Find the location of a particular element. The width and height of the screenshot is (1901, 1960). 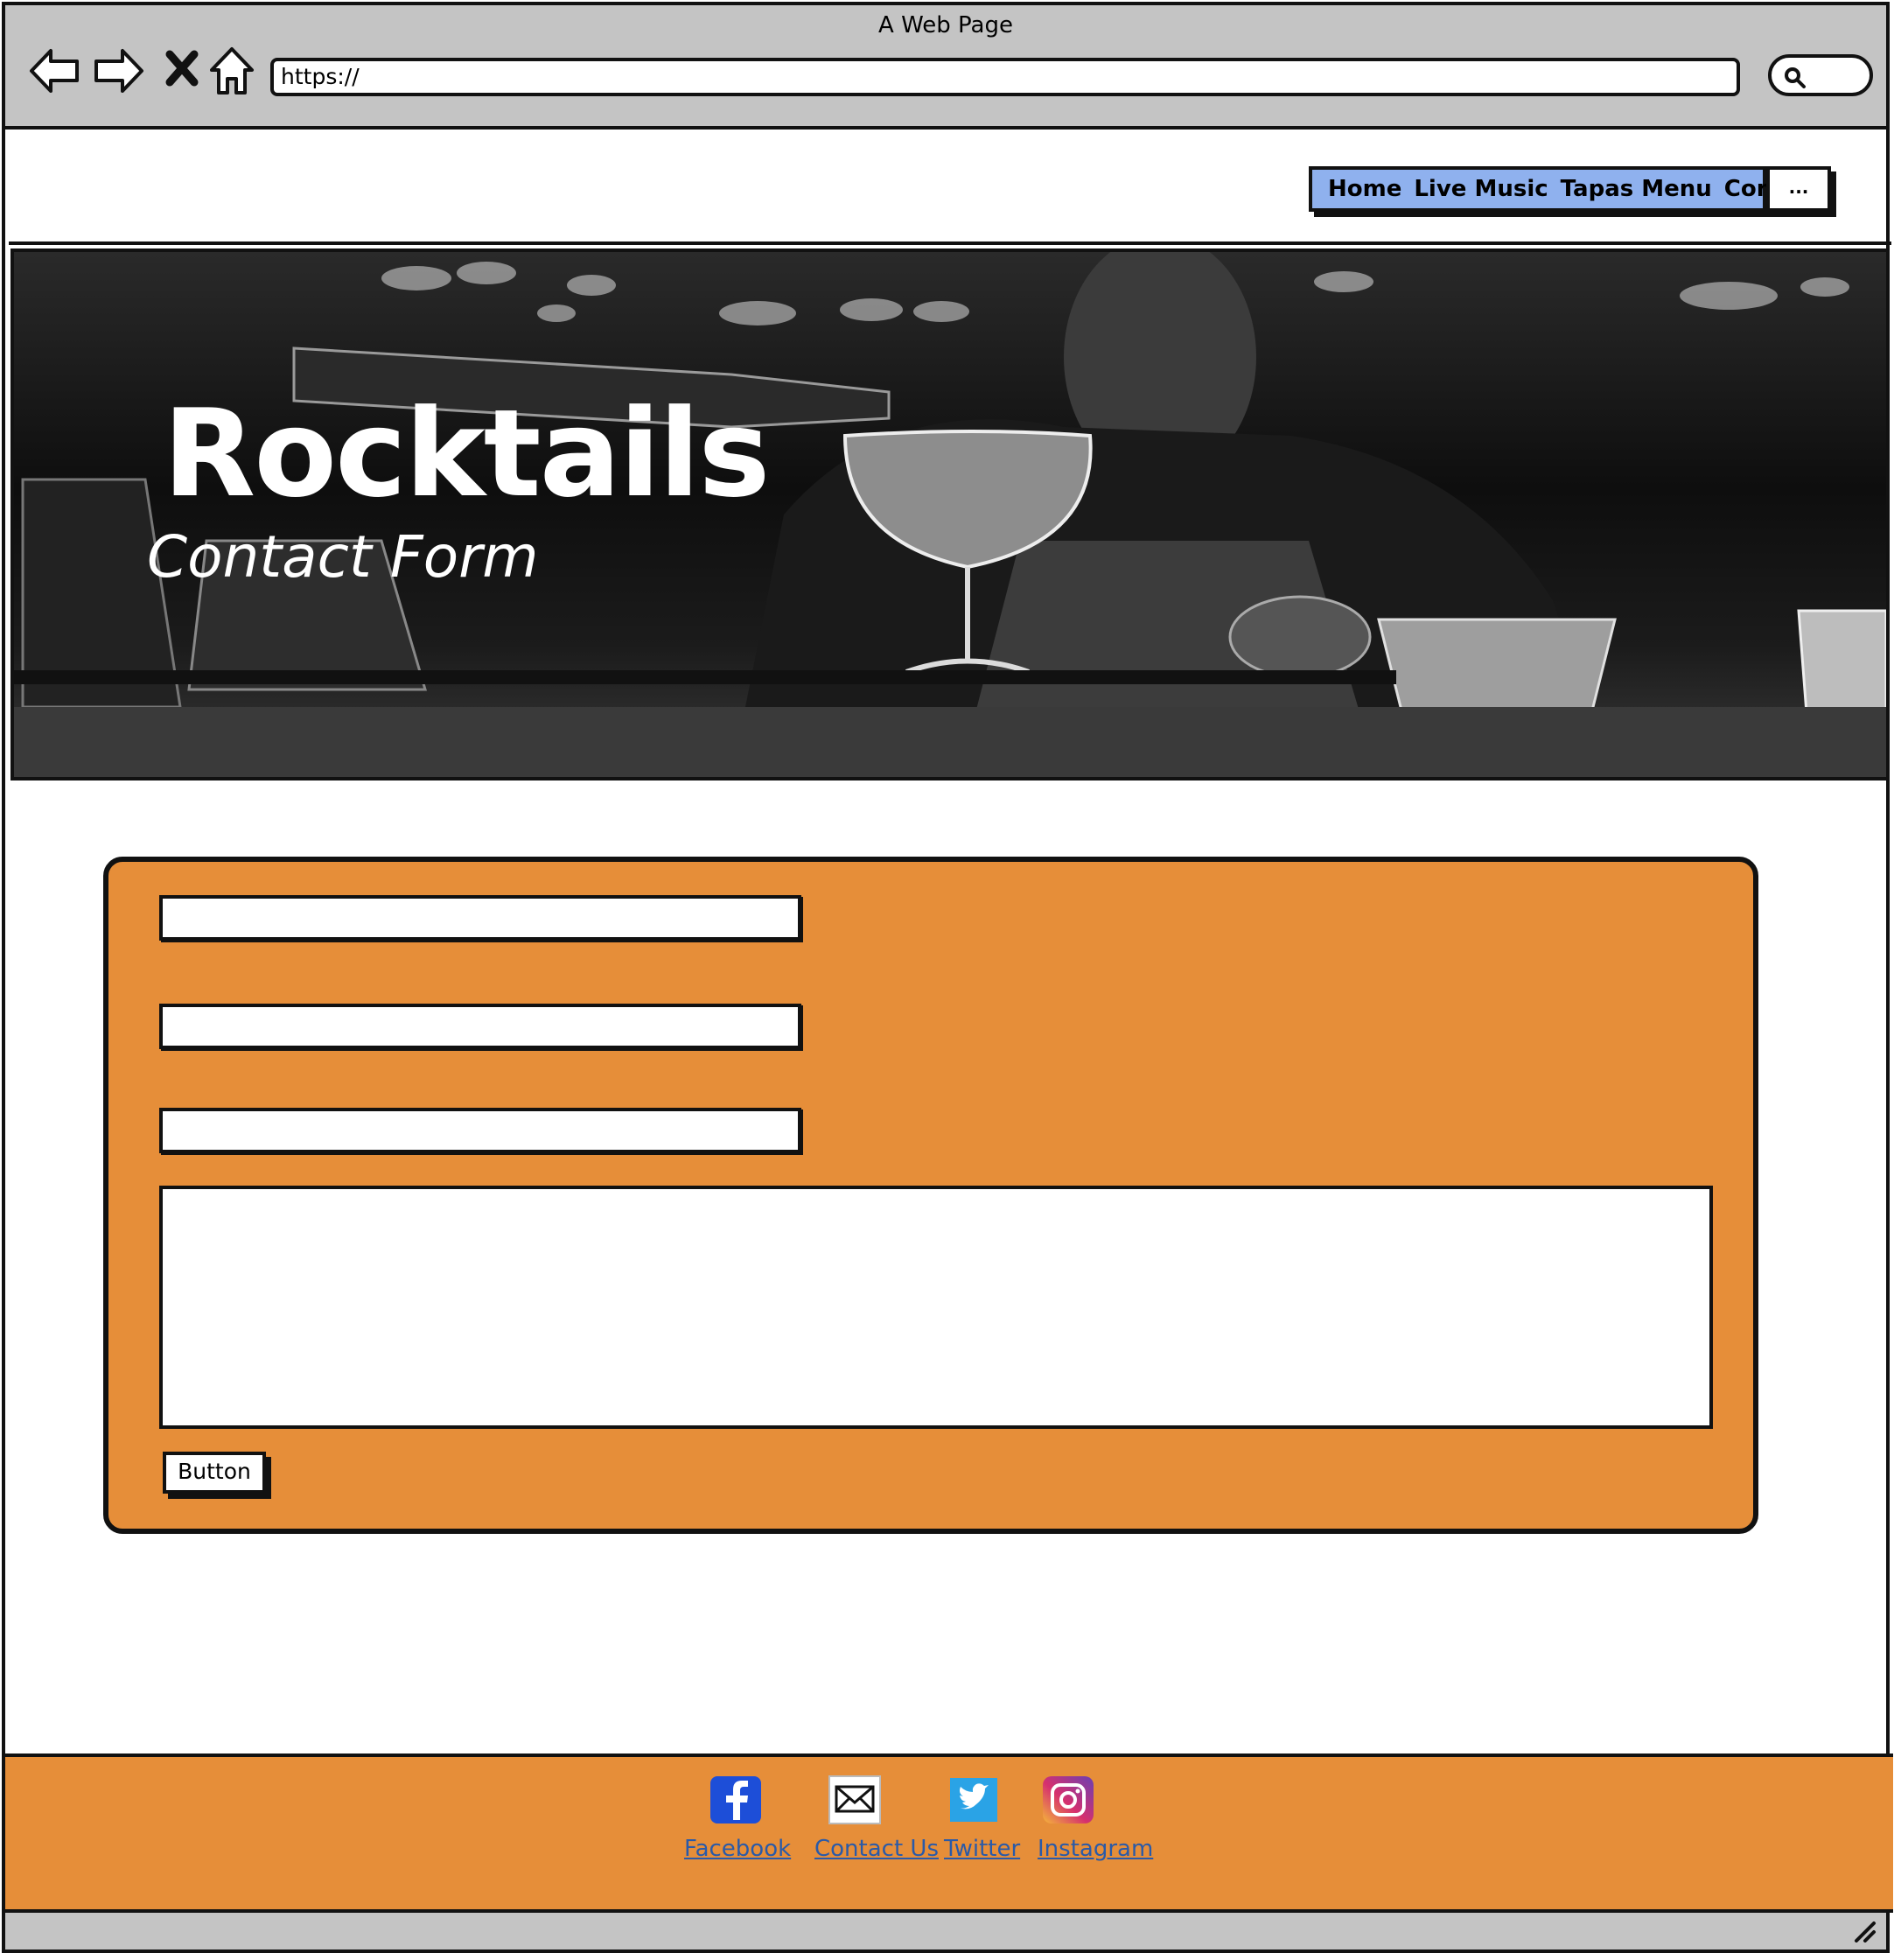

subject-field is located at coordinates (480, 1130).